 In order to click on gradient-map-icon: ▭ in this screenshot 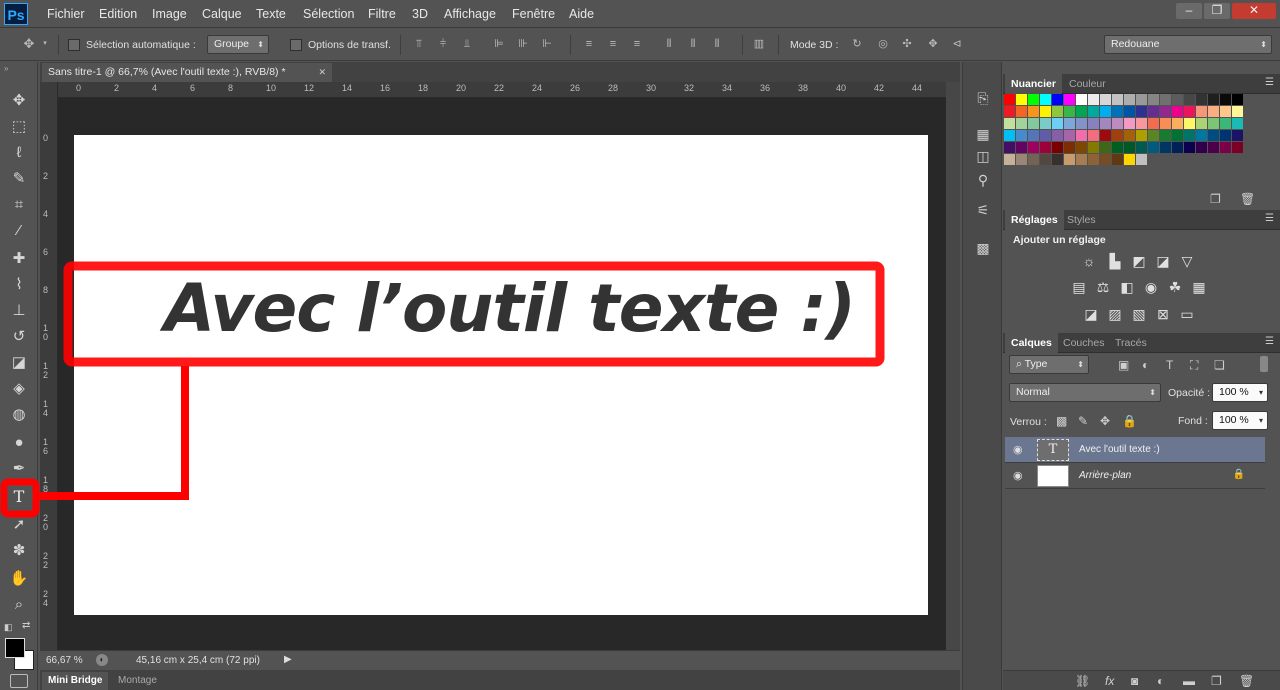, I will do `click(1187, 314)`.